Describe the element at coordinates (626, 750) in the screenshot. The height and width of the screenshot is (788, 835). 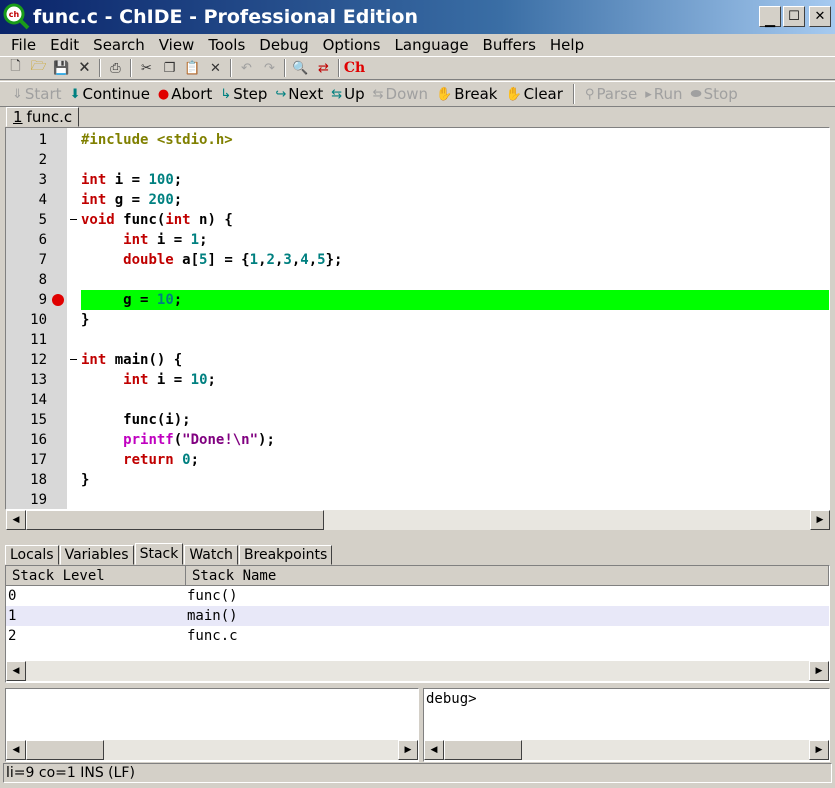
I see `console-horizontal-scrollbar: ◀ ▶` at that location.